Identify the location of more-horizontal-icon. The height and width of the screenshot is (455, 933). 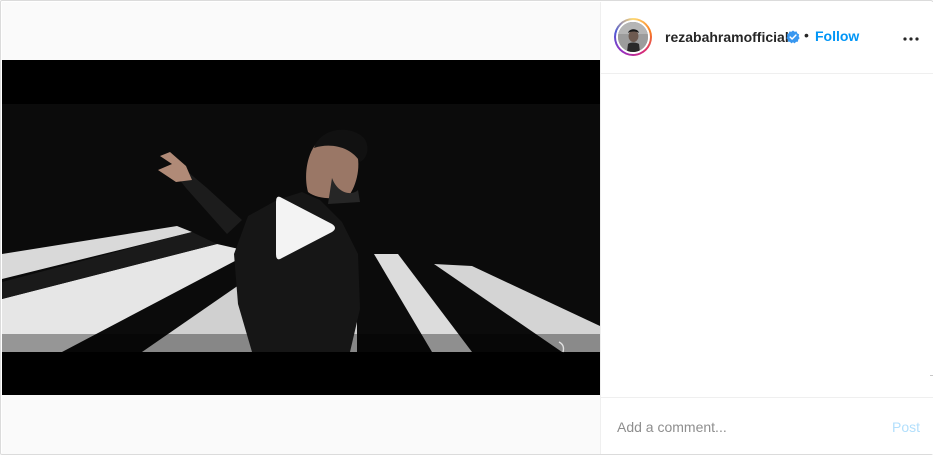
(911, 37).